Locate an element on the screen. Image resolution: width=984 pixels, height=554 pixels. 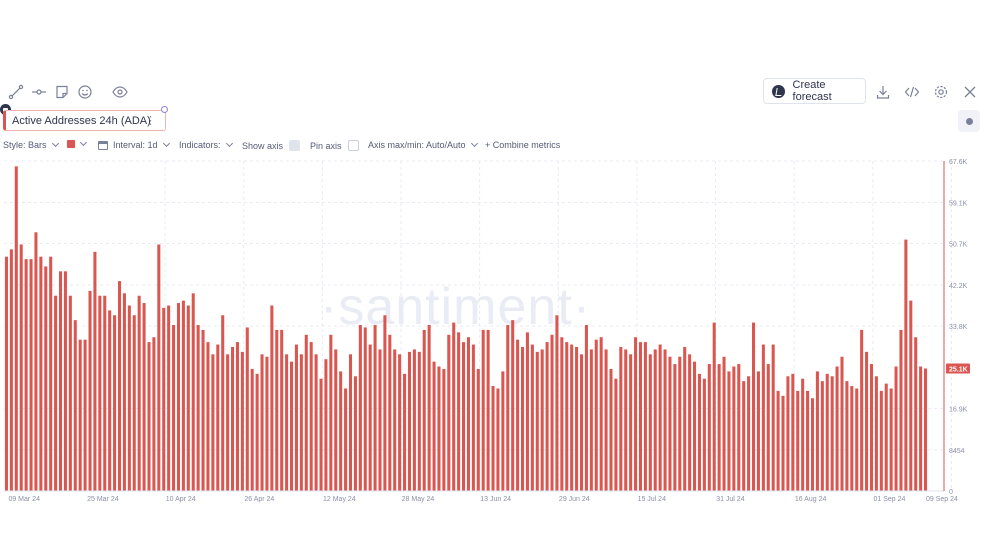
eye-icon is located at coordinates (120, 92).